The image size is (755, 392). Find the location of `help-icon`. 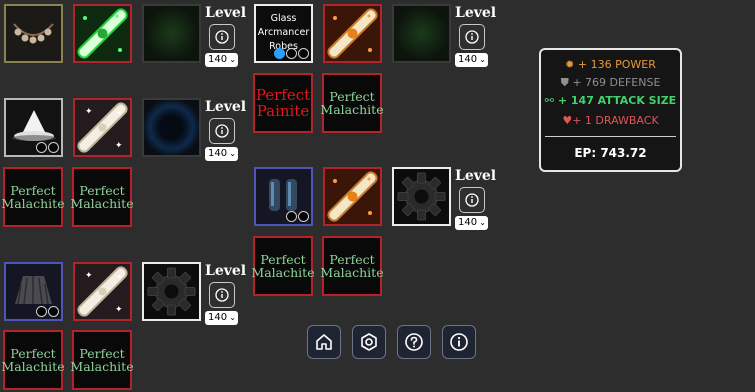

help-icon is located at coordinates (414, 342).